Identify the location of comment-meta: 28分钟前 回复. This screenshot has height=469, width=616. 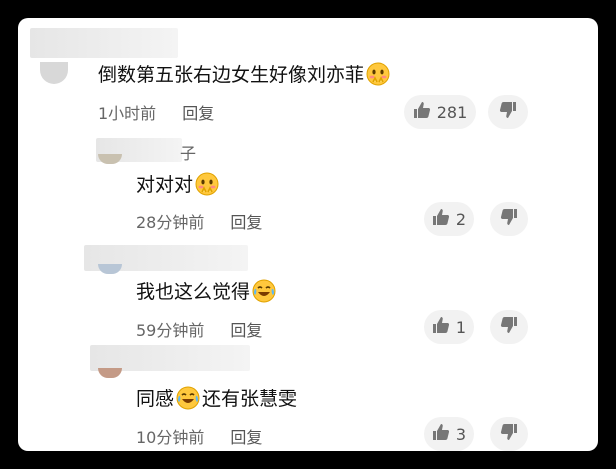
(199, 221).